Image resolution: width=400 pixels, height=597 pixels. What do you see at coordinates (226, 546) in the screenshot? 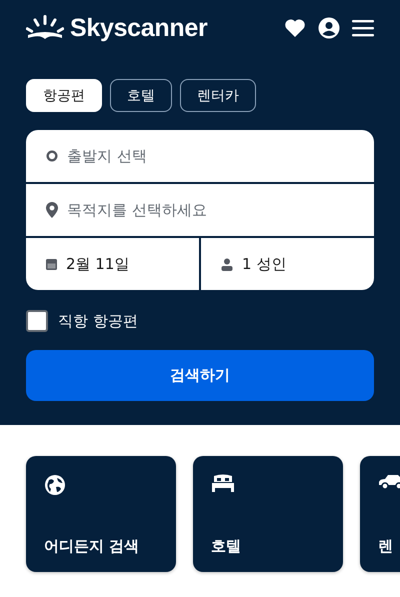
I see `card-label: 호텔` at bounding box center [226, 546].